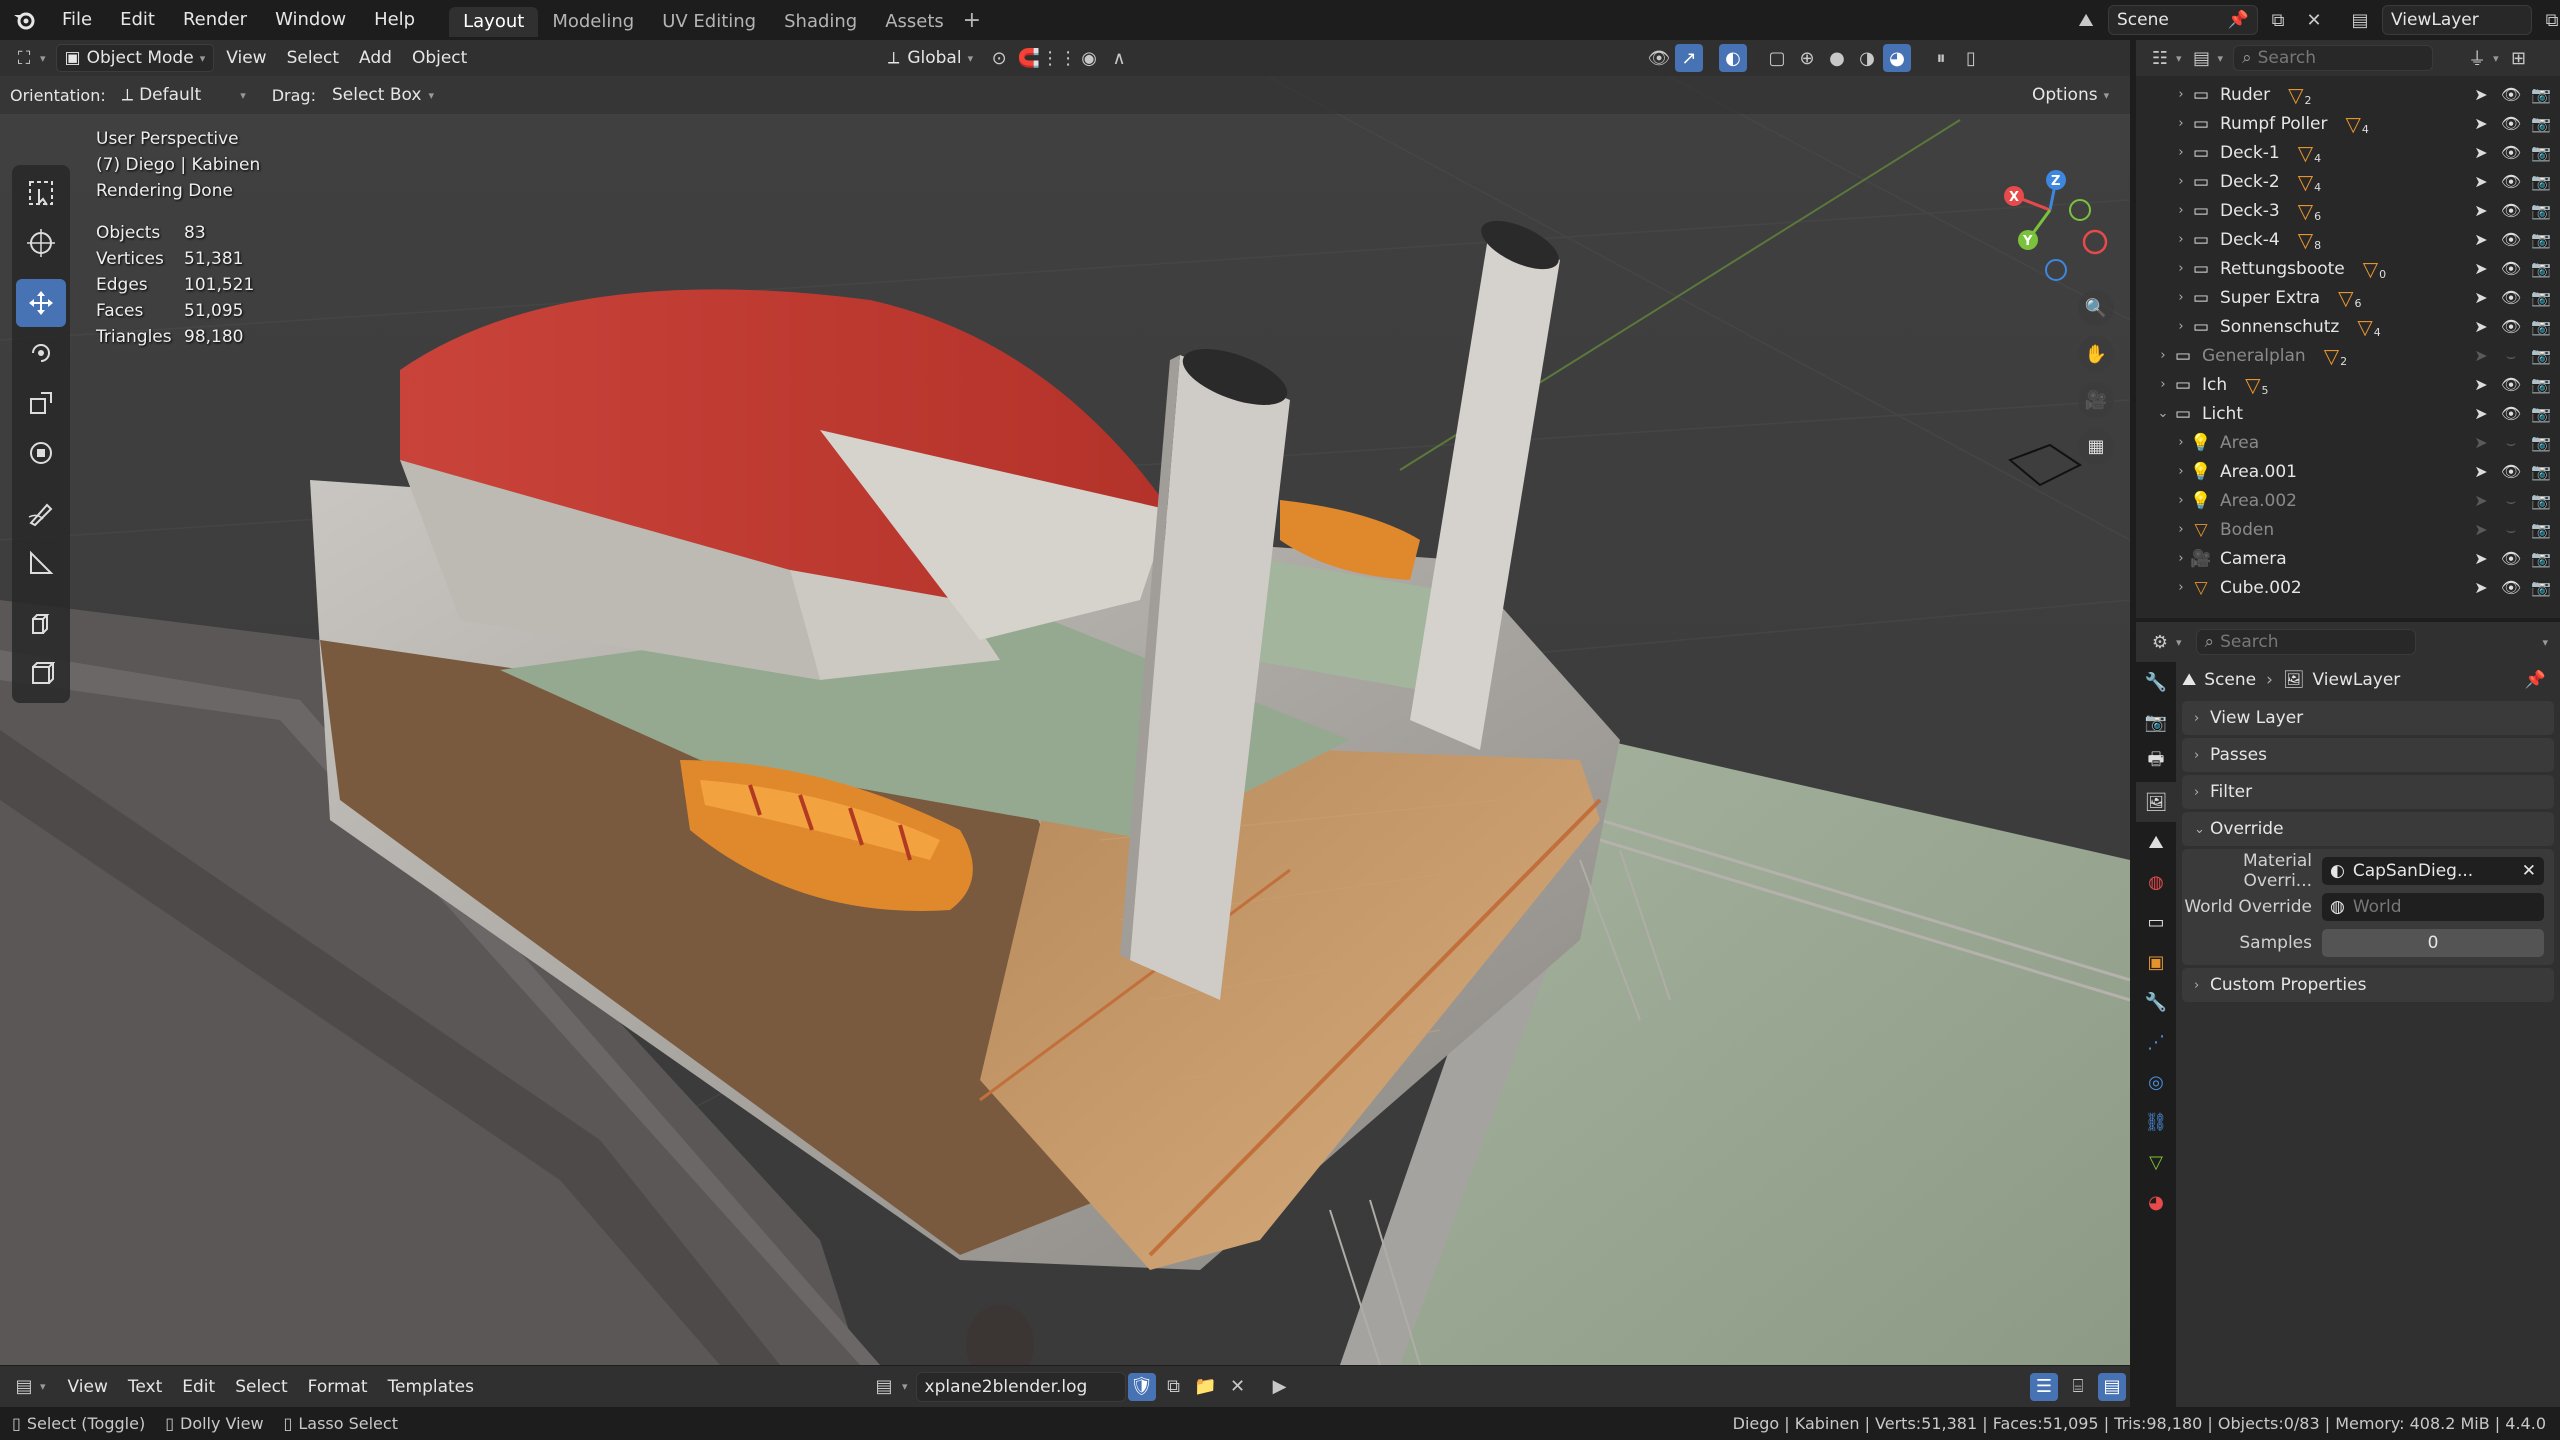 Image resolution: width=2560 pixels, height=1440 pixels. I want to click on physics-tab-icon: ◎, so click(2156, 1082).